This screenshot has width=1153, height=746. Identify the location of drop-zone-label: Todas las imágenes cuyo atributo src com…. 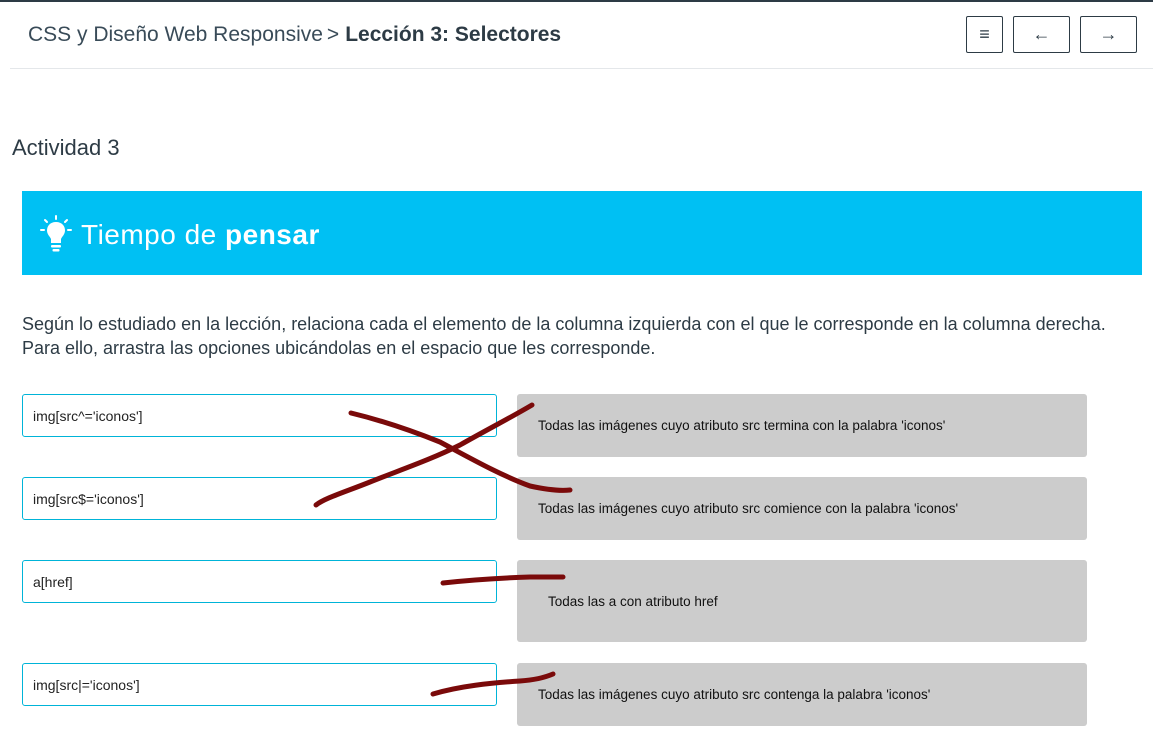
(748, 508).